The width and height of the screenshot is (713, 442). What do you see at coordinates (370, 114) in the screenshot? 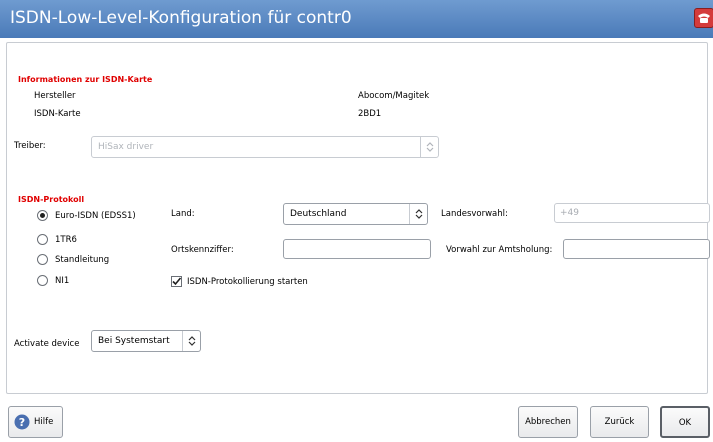
I see `isdn-card-value: 2BD1` at bounding box center [370, 114].